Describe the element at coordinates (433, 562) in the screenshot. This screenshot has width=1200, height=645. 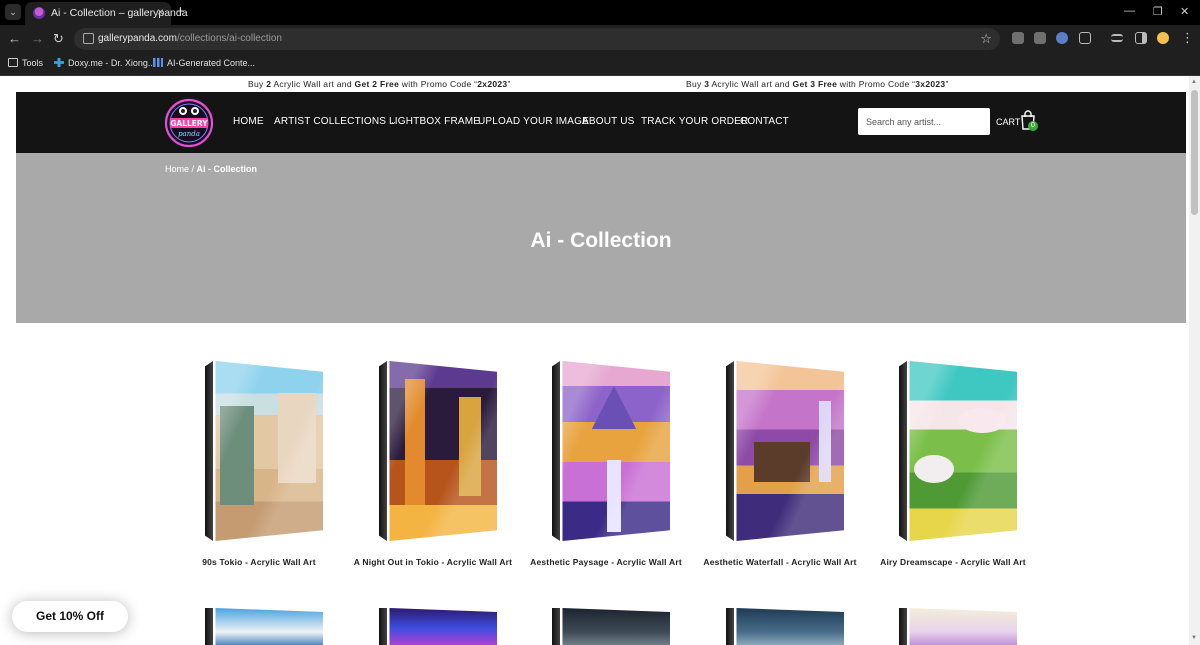
I see `product-title: A Night Out in Tokio - Acrylic Wall Art` at that location.